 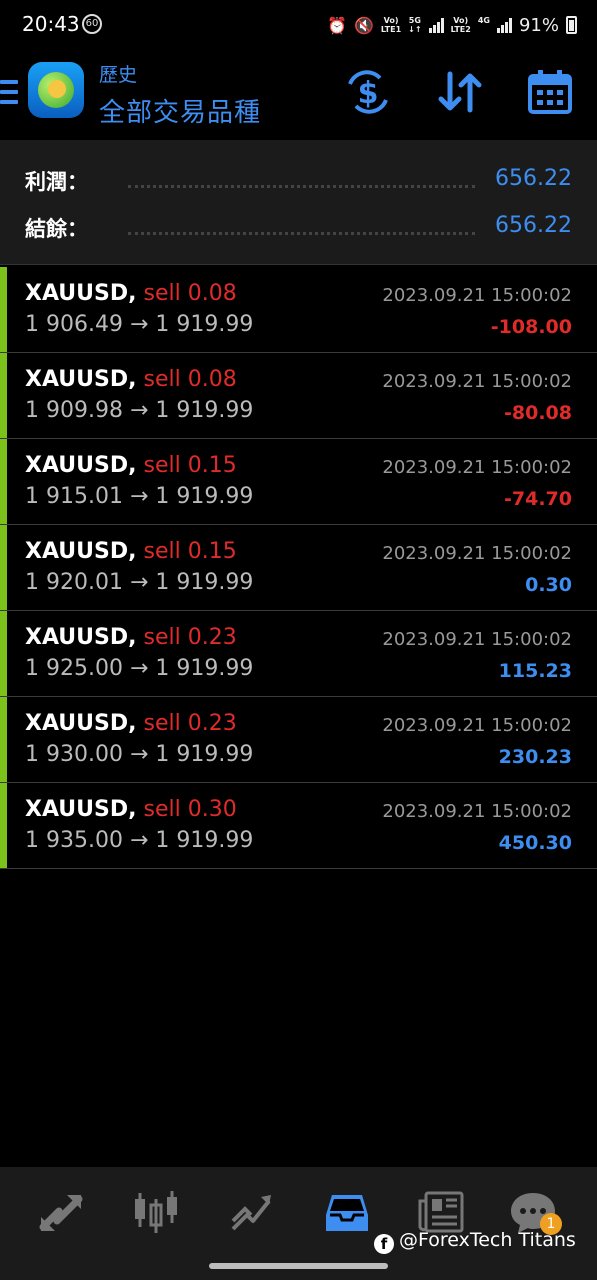 What do you see at coordinates (298, 202) in the screenshot?
I see `summary-panel: 利潤： 656.22 結餘： 656.22` at bounding box center [298, 202].